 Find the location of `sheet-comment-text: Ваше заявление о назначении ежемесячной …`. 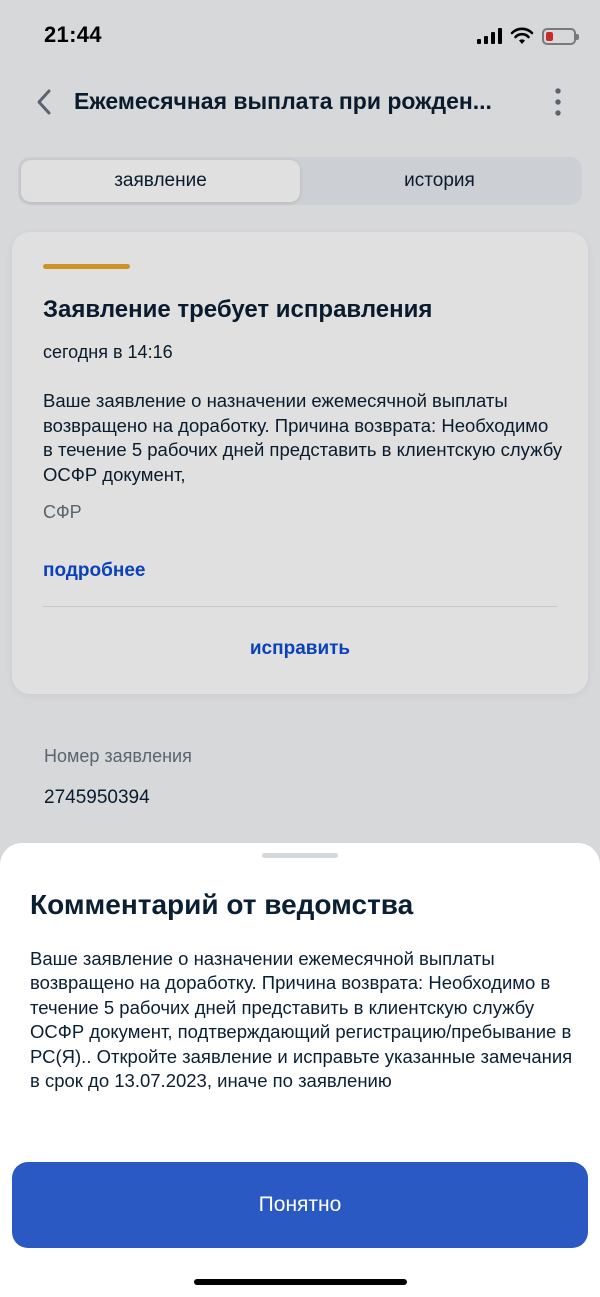

sheet-comment-text: Ваше заявление о назначении ежемесячной … is located at coordinates (301, 1020).